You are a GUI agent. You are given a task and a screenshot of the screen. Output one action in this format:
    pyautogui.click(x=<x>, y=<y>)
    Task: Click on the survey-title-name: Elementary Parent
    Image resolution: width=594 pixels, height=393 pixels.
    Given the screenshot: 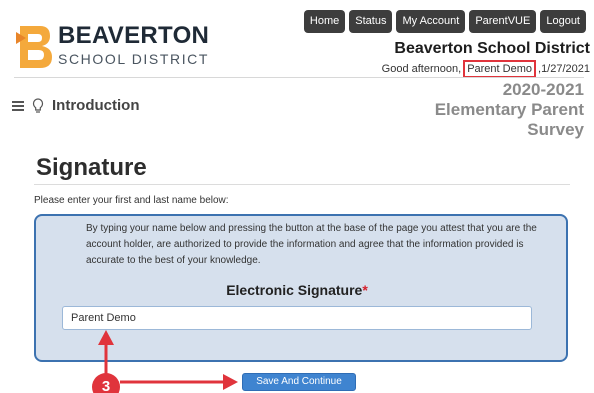 What is the action you would take?
    pyautogui.click(x=509, y=109)
    